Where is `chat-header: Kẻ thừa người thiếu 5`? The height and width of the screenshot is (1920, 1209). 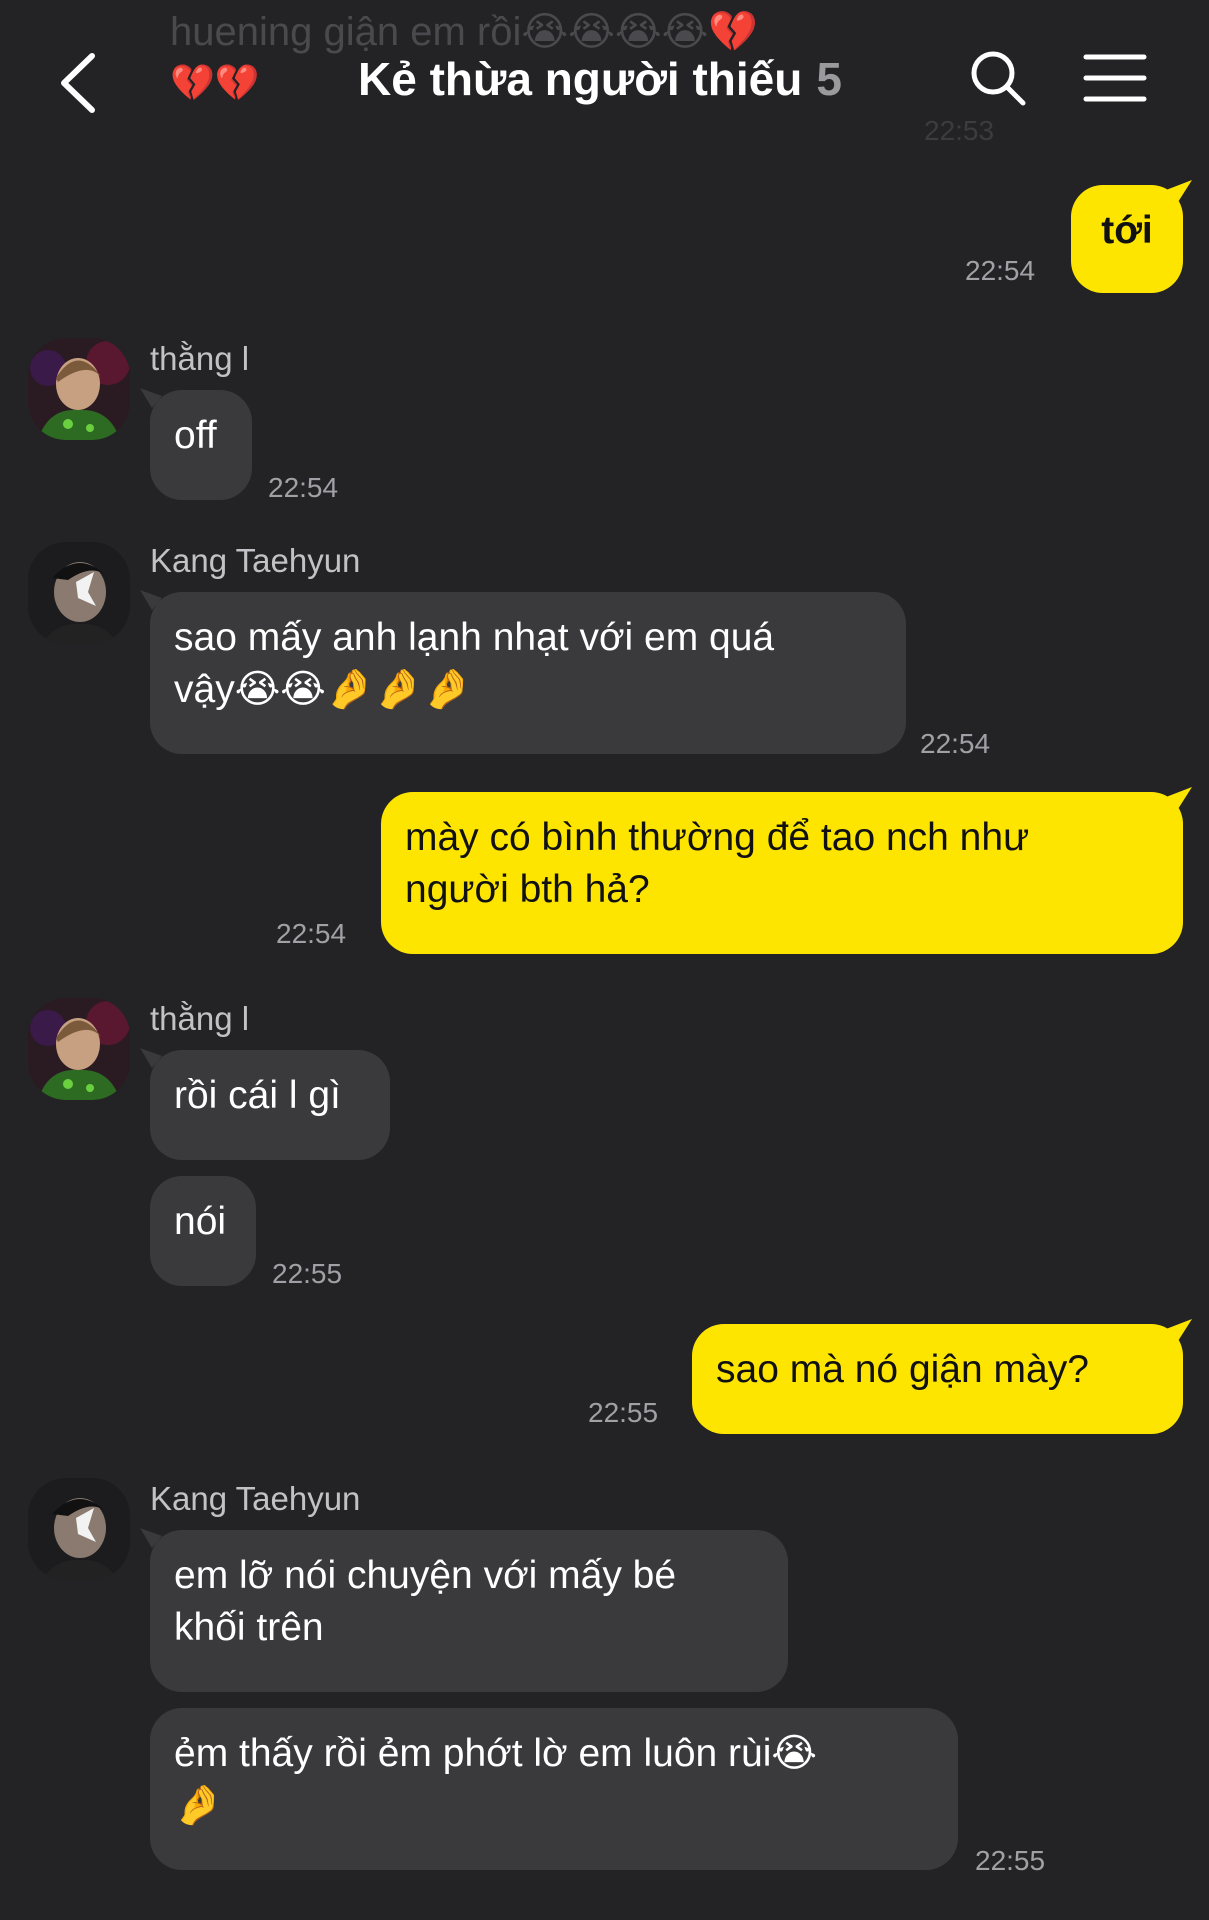
chat-header: Kẻ thừa người thiếu 5 is located at coordinates (604, 82).